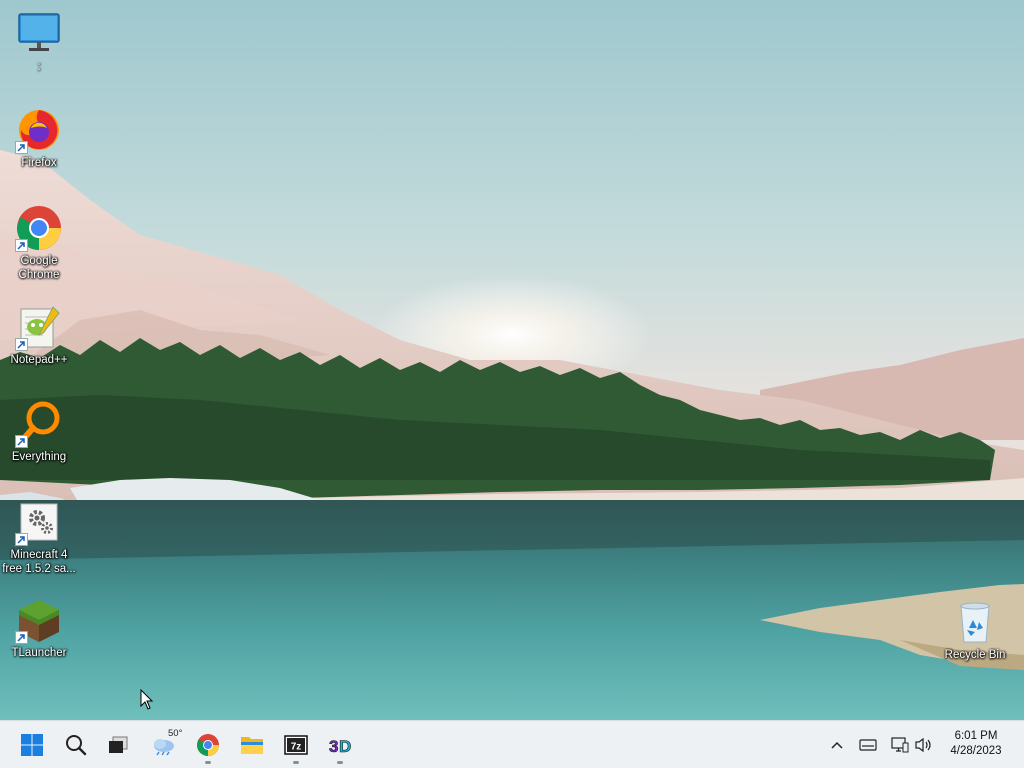 This screenshot has height=768, width=1024. Describe the element at coordinates (39, 457) in the screenshot. I see `desktop-icon-label: Everything` at that location.